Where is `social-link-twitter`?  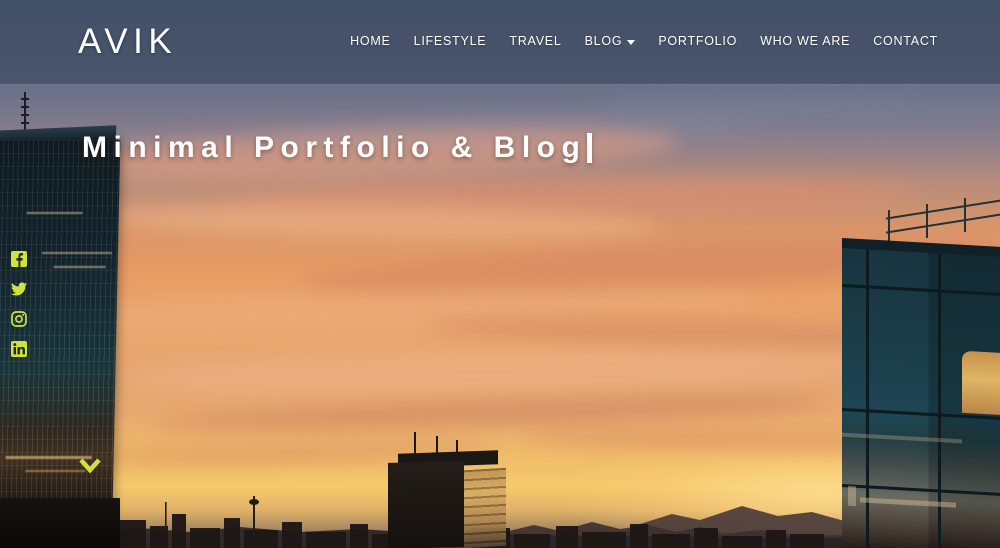 social-link-twitter is located at coordinates (19, 289).